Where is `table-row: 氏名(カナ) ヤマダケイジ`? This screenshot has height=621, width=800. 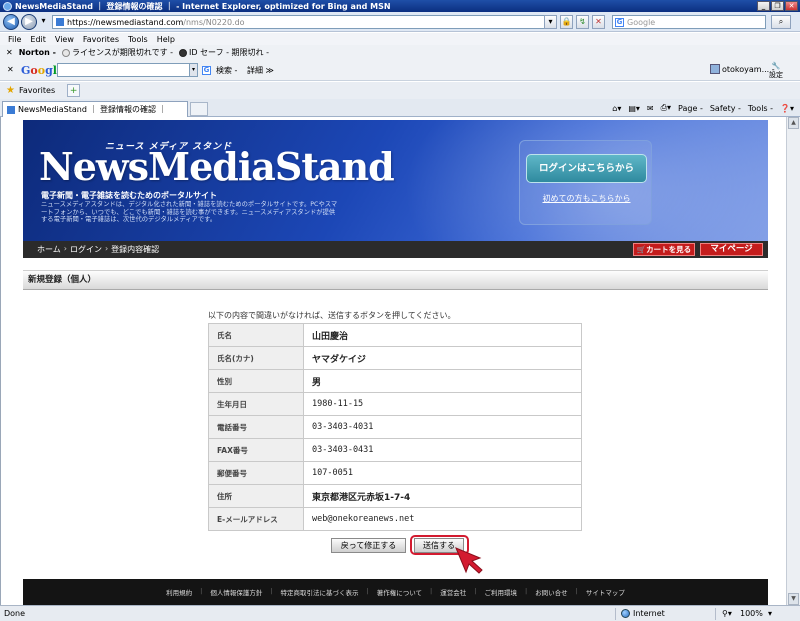 table-row: 氏名(カナ) ヤマダケイジ is located at coordinates (395, 358).